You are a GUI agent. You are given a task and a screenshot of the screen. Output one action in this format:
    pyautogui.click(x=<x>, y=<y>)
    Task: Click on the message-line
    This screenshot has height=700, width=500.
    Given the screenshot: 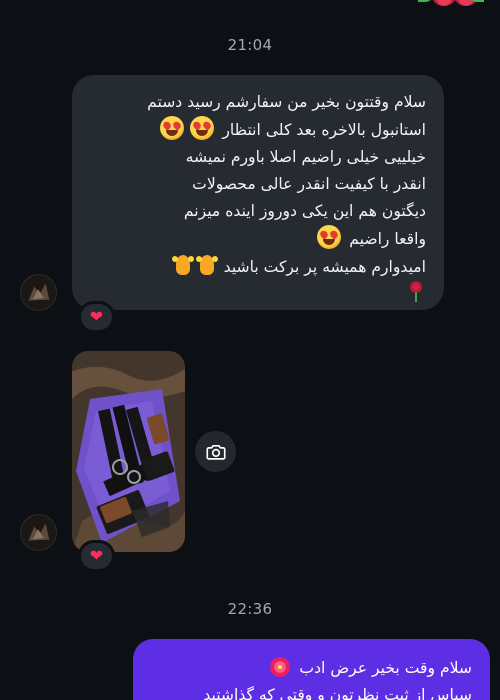 What is the action you would take?
    pyautogui.click(x=256, y=292)
    